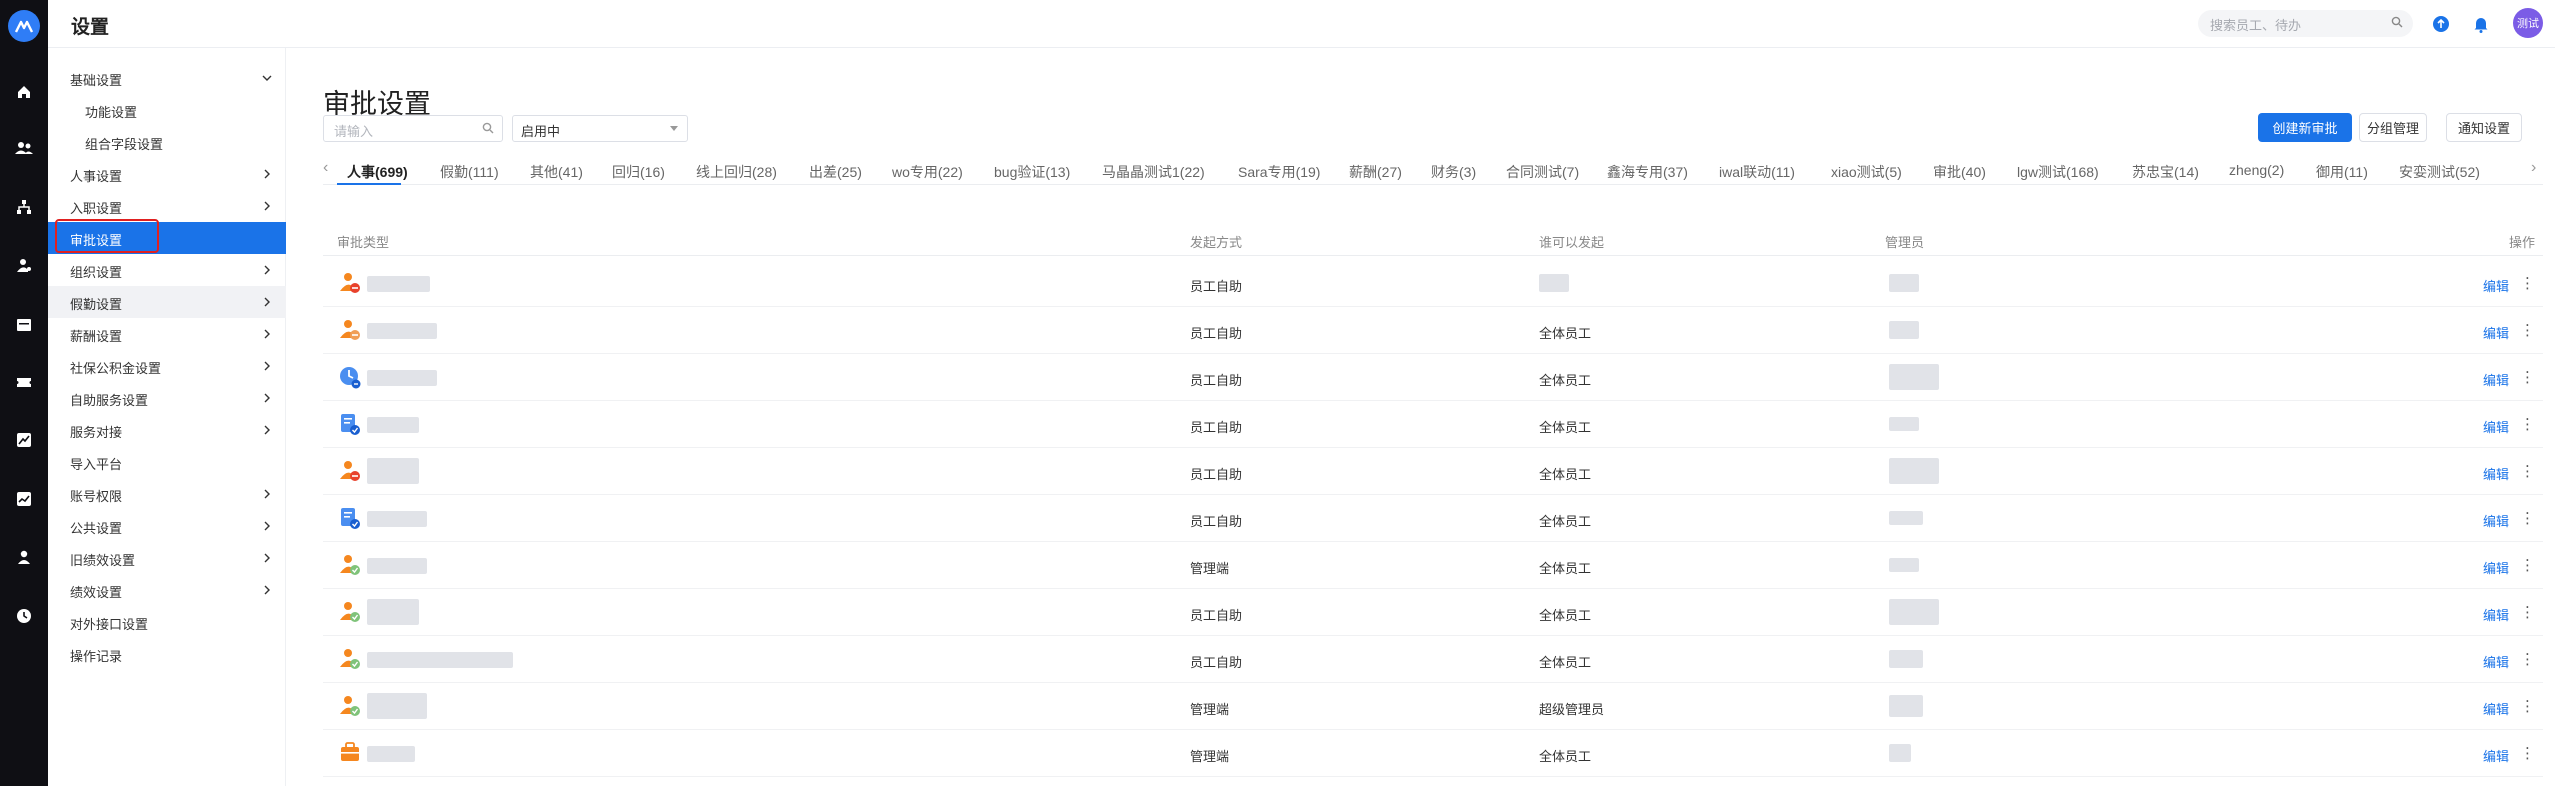  I want to click on blurred-admin, so click(1904, 283).